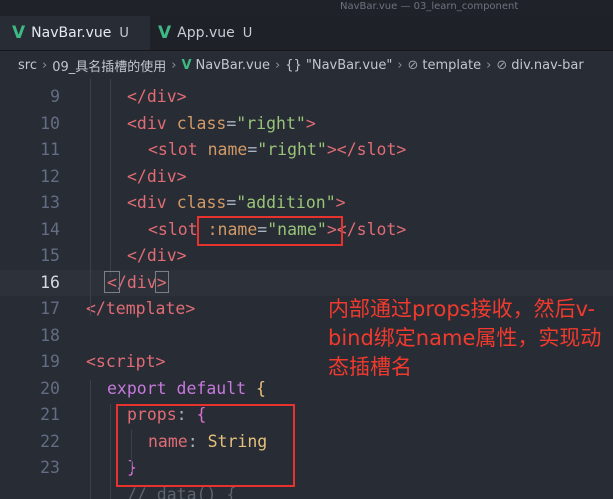 This screenshot has height=499, width=613. I want to click on tab-label: App.vue, so click(206, 33).